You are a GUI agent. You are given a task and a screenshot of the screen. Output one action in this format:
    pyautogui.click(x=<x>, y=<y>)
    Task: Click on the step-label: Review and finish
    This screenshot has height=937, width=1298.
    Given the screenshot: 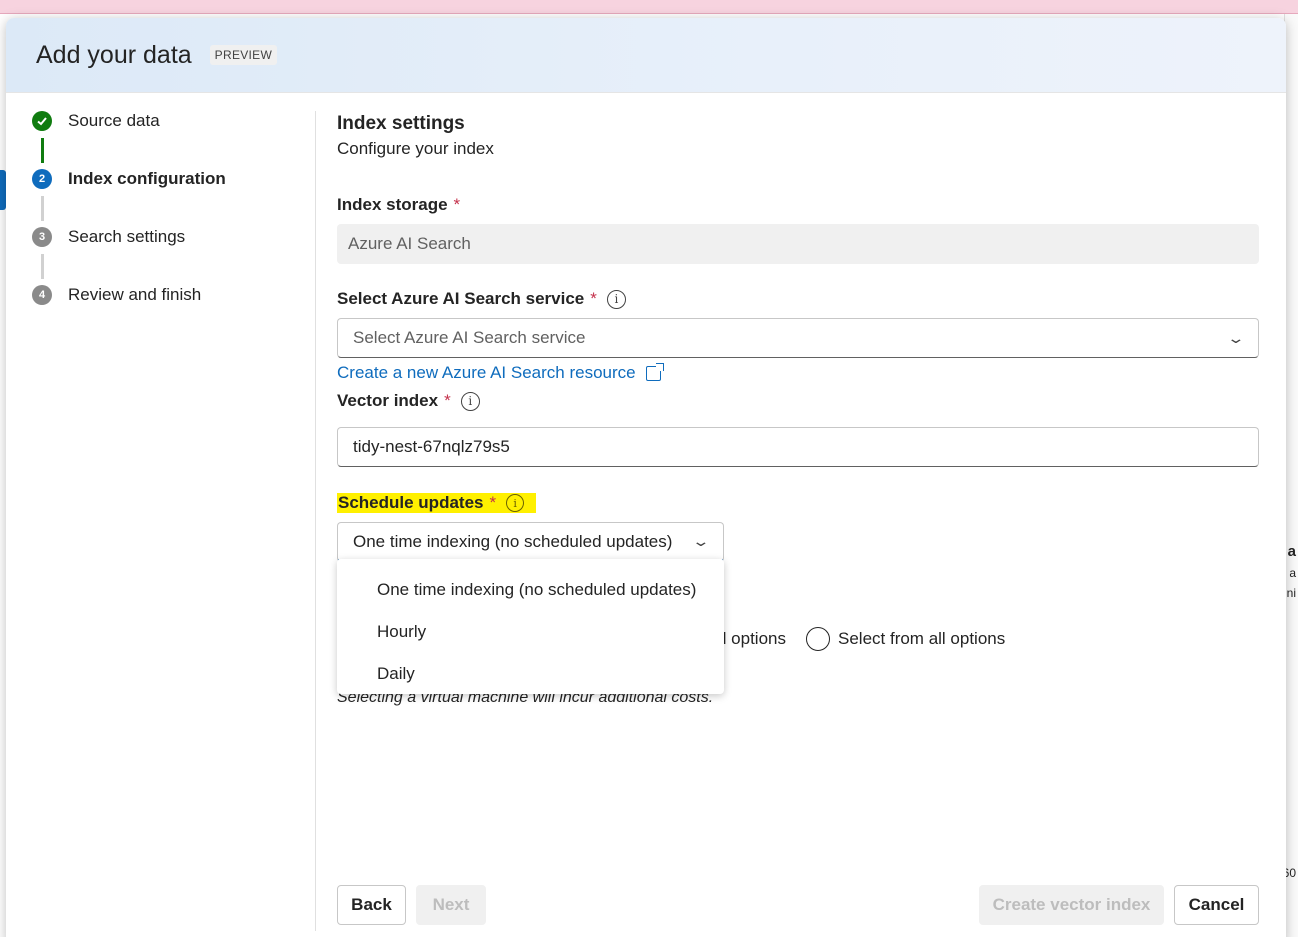 What is the action you would take?
    pyautogui.click(x=135, y=294)
    